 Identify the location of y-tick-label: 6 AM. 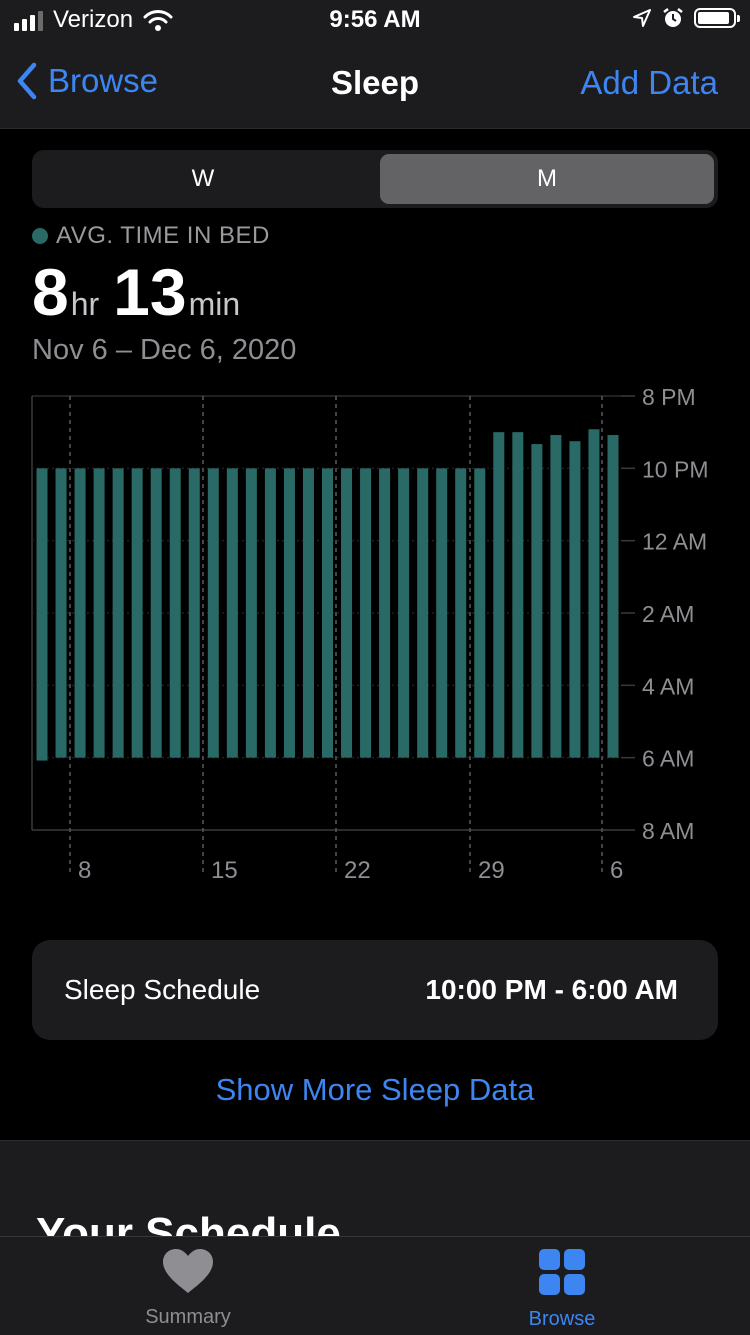
(668, 759).